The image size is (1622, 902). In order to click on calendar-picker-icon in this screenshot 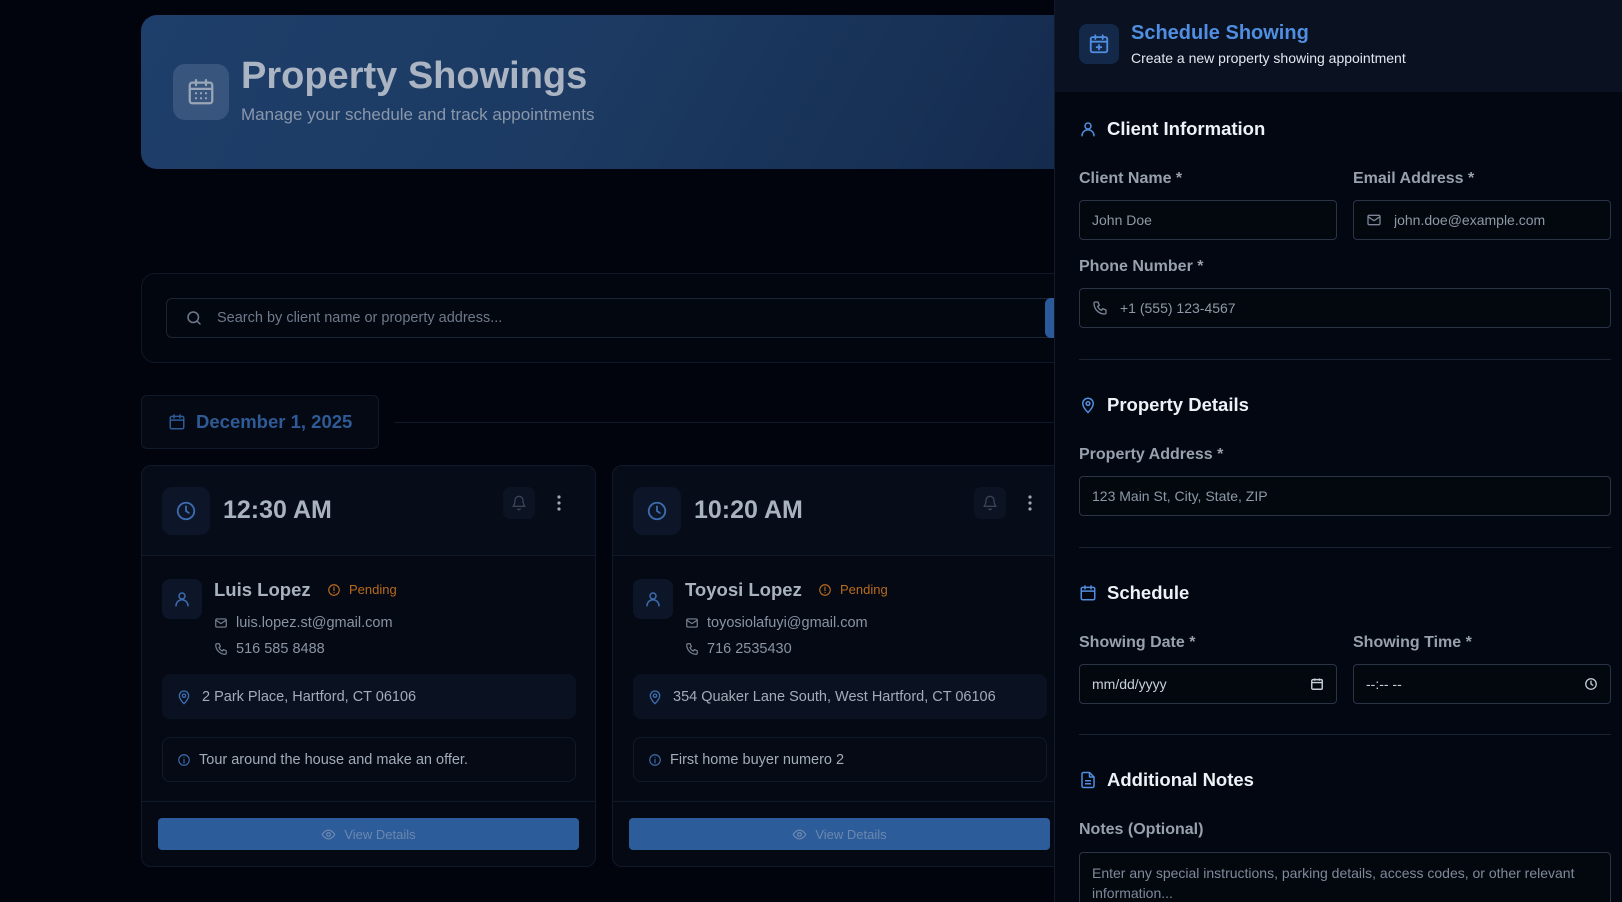, I will do `click(1317, 684)`.